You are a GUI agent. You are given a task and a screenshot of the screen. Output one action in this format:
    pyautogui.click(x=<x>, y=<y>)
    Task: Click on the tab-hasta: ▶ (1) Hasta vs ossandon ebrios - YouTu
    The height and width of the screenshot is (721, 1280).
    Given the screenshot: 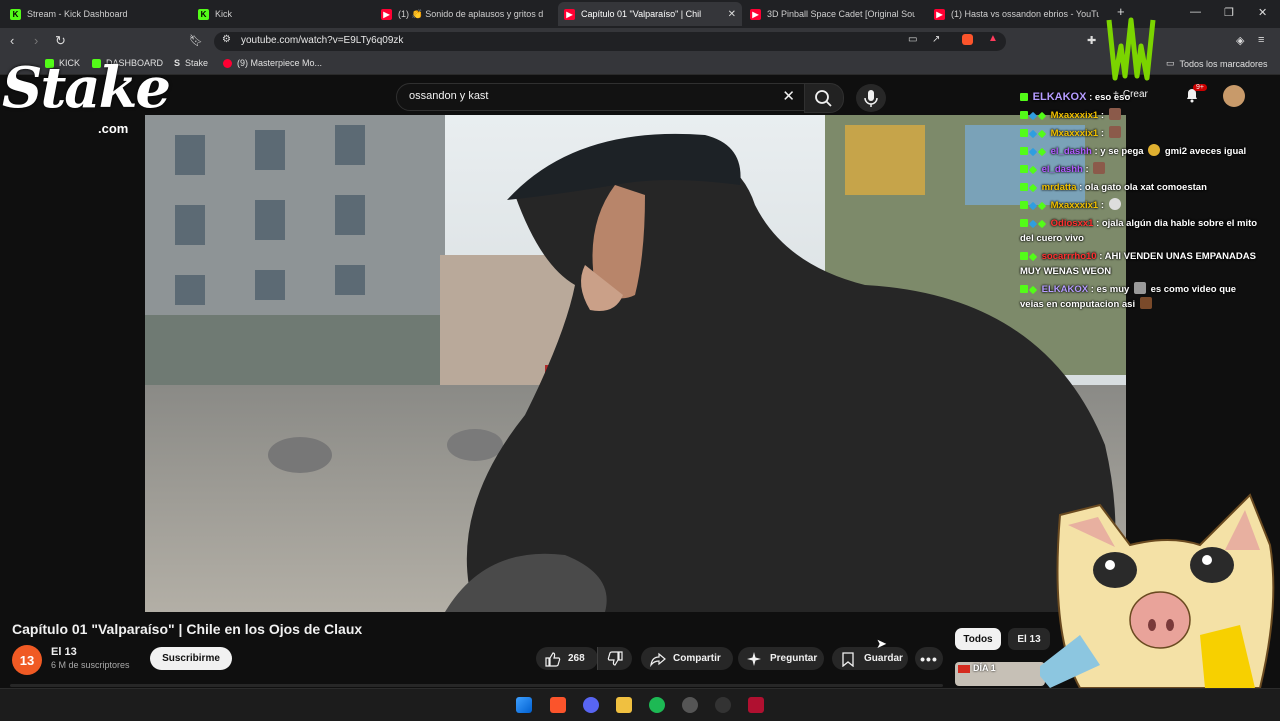 What is the action you would take?
    pyautogui.click(x=1016, y=14)
    